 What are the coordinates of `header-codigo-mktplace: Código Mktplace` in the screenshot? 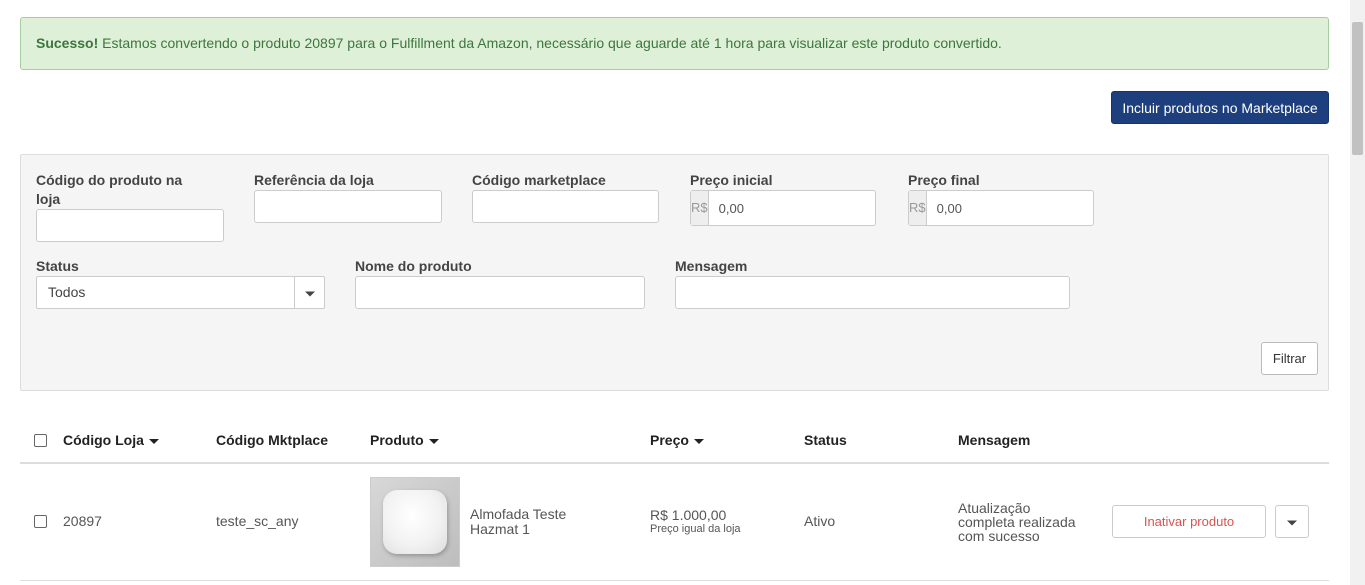 It's located at (272, 440).